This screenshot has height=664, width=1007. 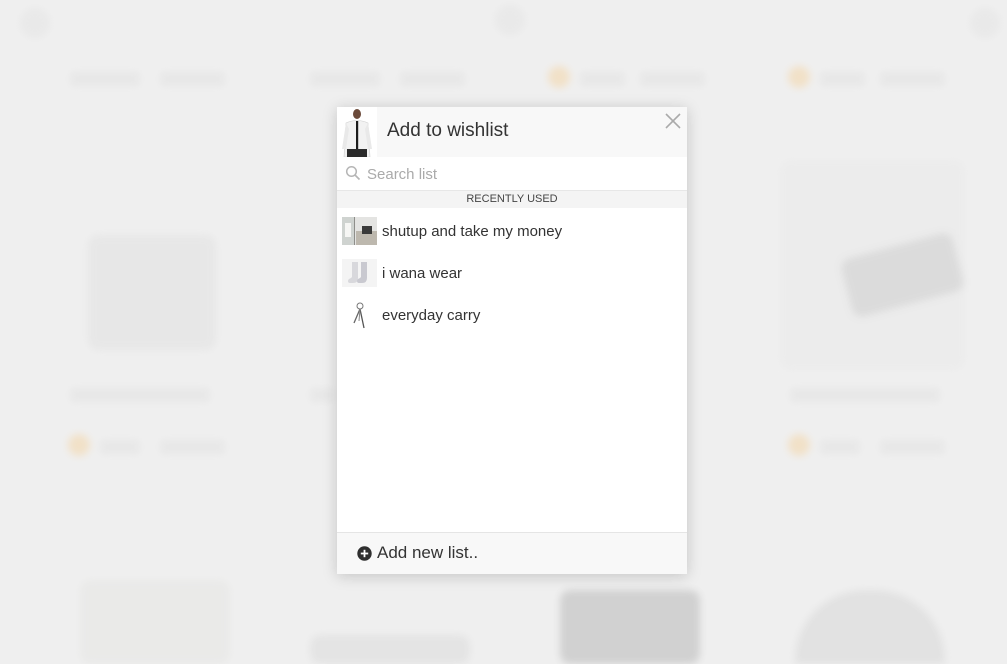 I want to click on add-new-list-label: Add new list.., so click(x=428, y=552).